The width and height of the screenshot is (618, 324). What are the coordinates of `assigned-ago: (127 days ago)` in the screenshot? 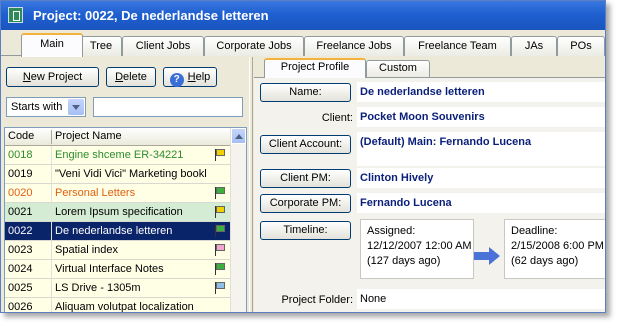 It's located at (404, 261).